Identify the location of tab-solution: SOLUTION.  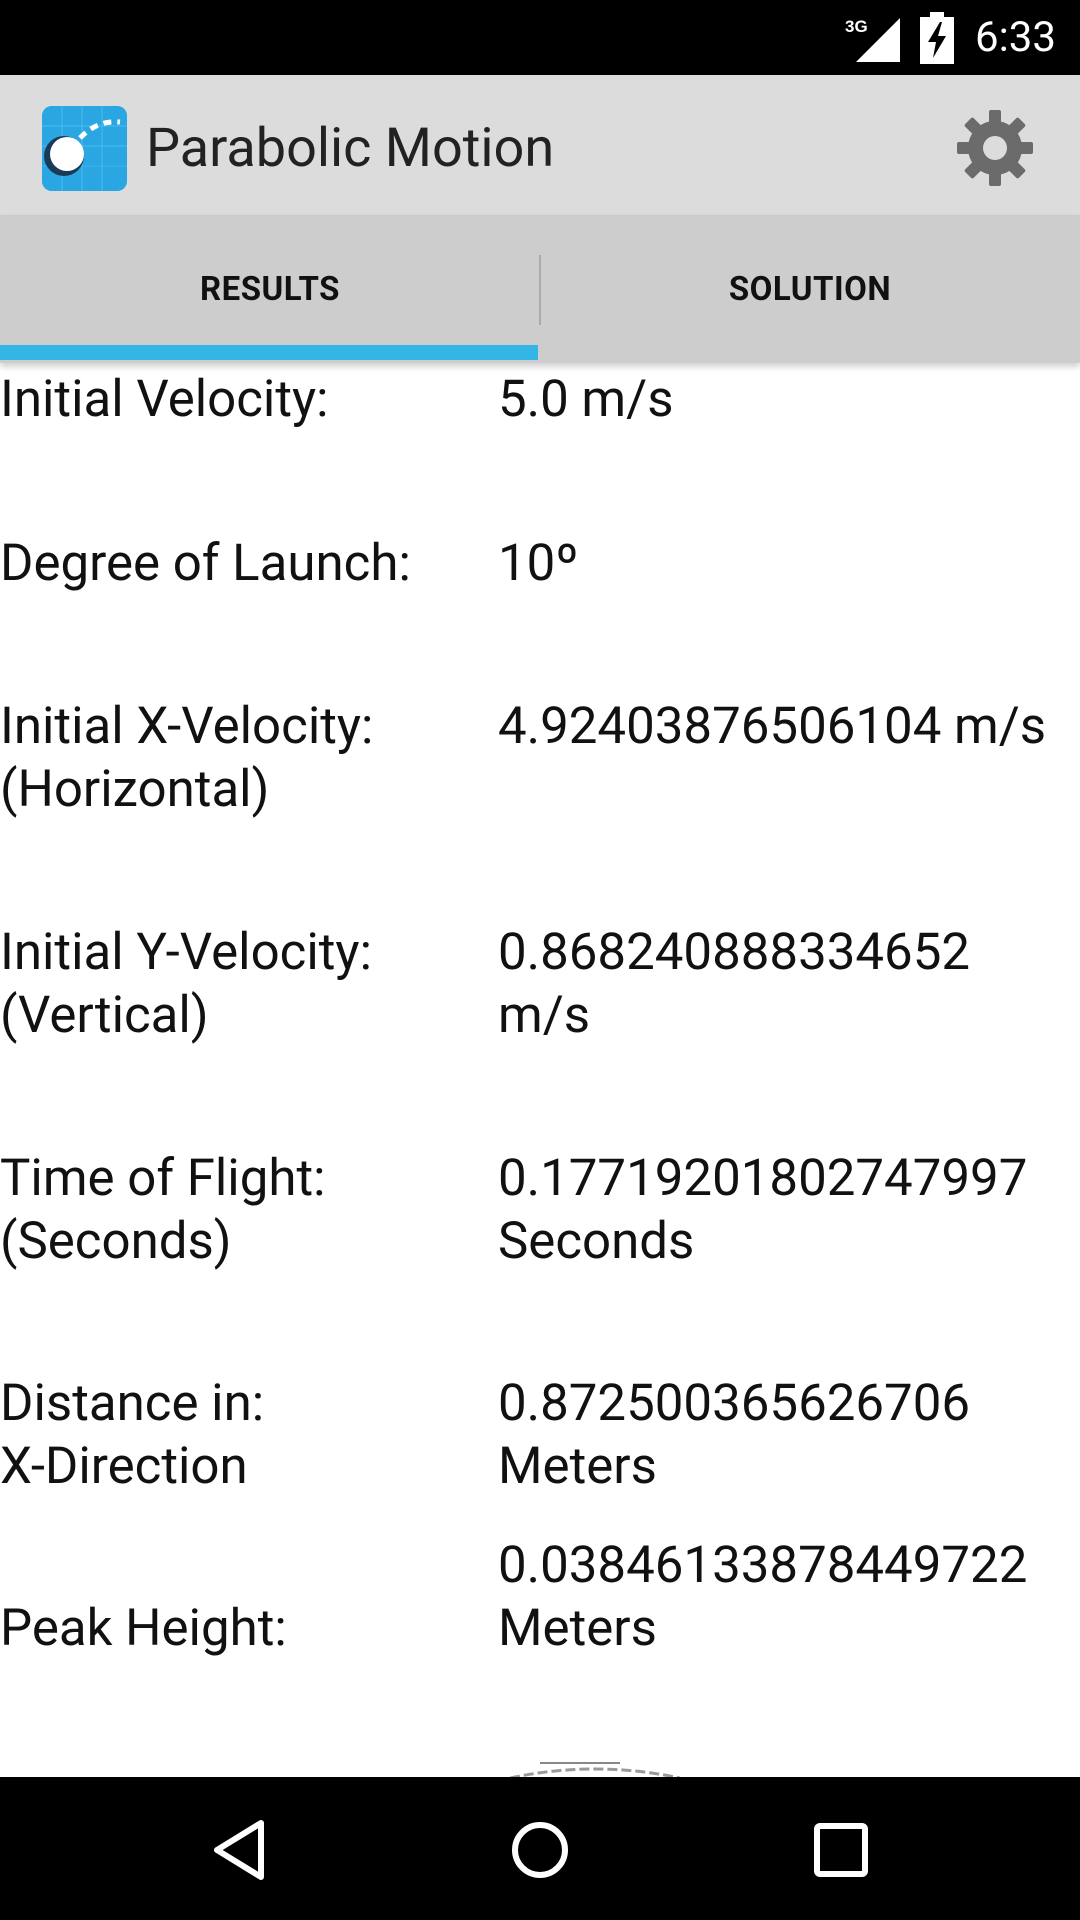
(810, 289).